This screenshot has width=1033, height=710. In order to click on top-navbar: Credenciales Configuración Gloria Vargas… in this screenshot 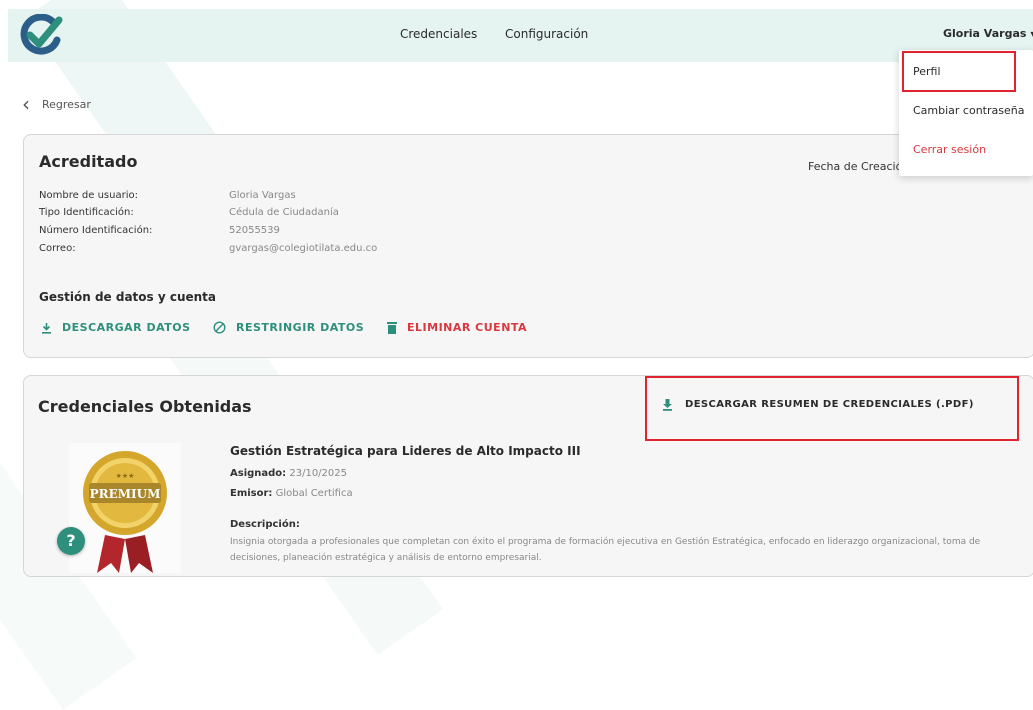, I will do `click(520, 35)`.